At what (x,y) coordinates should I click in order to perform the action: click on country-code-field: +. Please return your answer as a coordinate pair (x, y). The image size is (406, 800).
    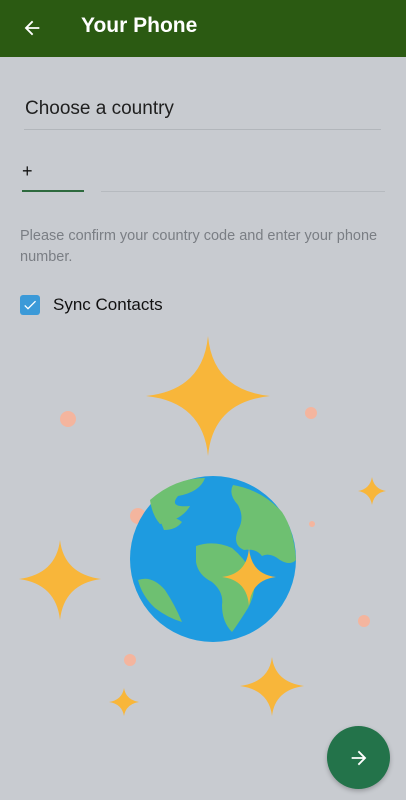
    Looking at the image, I should click on (53, 175).